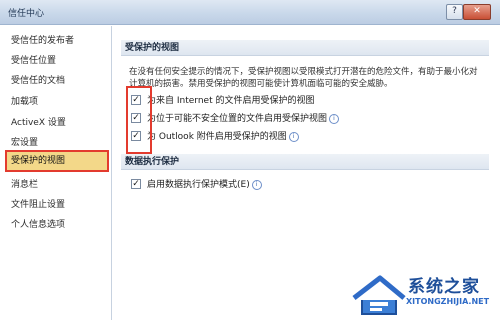  What do you see at coordinates (477, 12) in the screenshot?
I see `close-button: ✕` at bounding box center [477, 12].